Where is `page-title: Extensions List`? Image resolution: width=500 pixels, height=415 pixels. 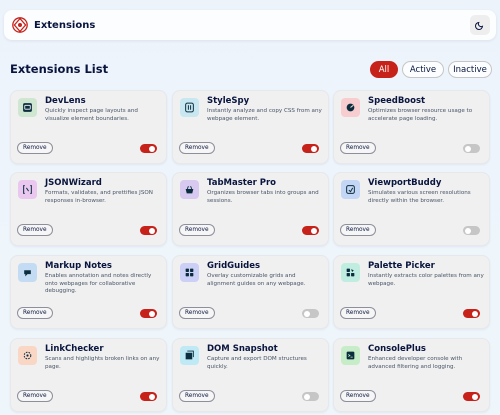
page-title: Extensions List is located at coordinates (59, 69).